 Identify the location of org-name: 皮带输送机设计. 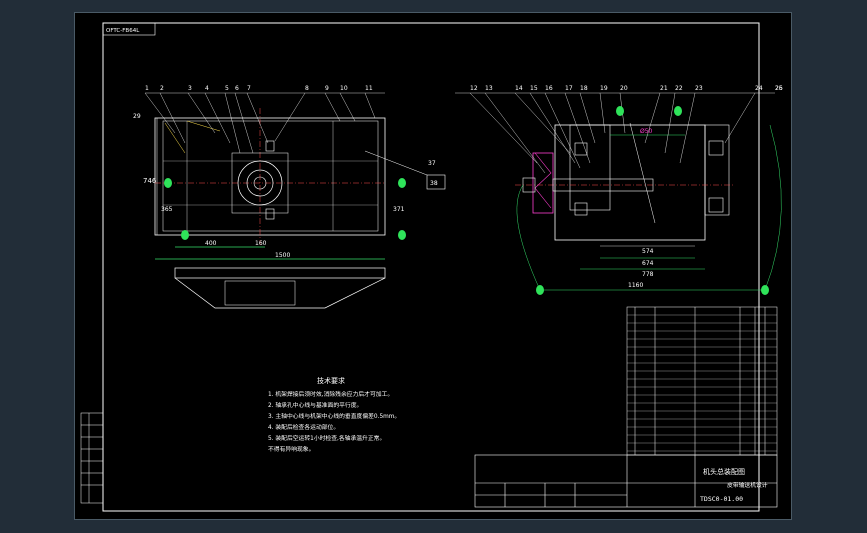
(747, 485).